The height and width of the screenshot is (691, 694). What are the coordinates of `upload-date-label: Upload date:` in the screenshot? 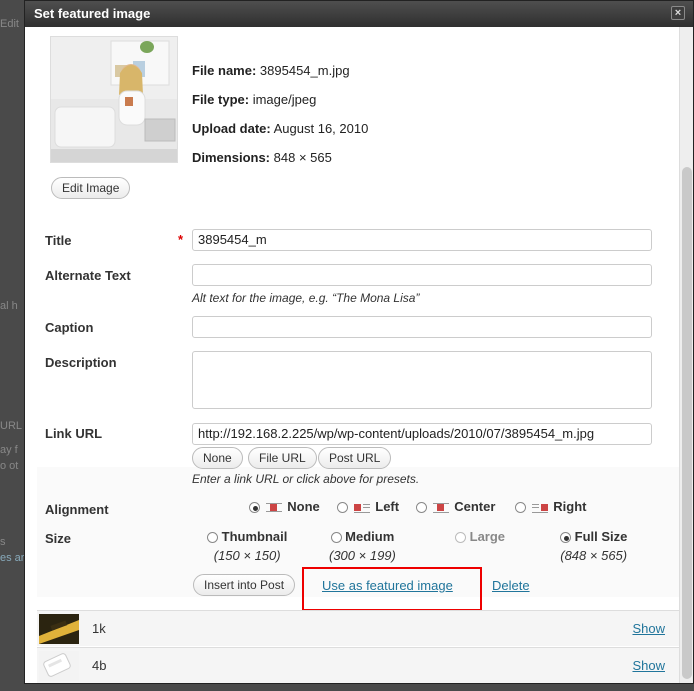 It's located at (231, 128).